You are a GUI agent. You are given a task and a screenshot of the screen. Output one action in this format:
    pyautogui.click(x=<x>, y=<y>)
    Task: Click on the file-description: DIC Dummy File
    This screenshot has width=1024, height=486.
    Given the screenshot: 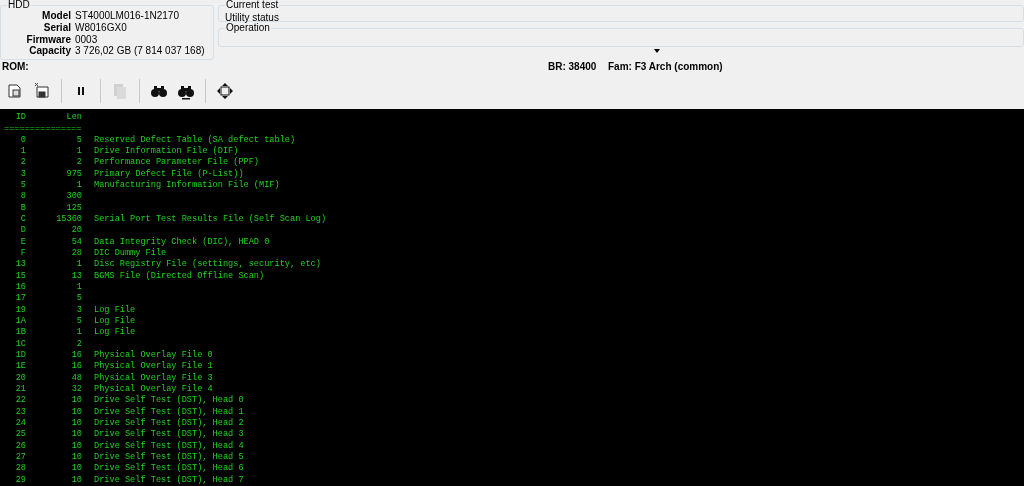 What is the action you would take?
    pyautogui.click(x=130, y=253)
    